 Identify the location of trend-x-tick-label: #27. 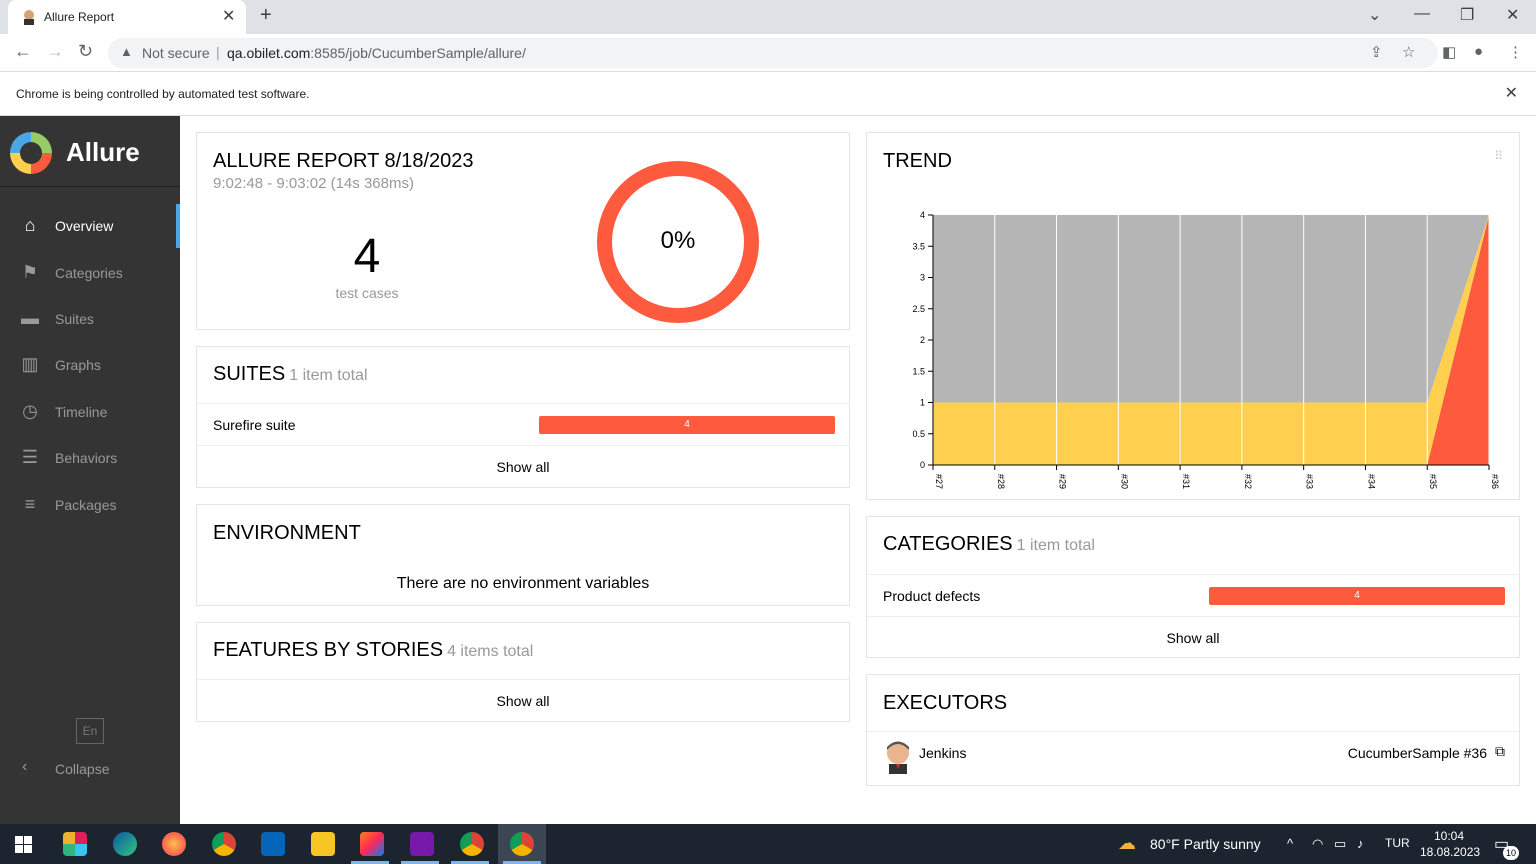
(939, 481).